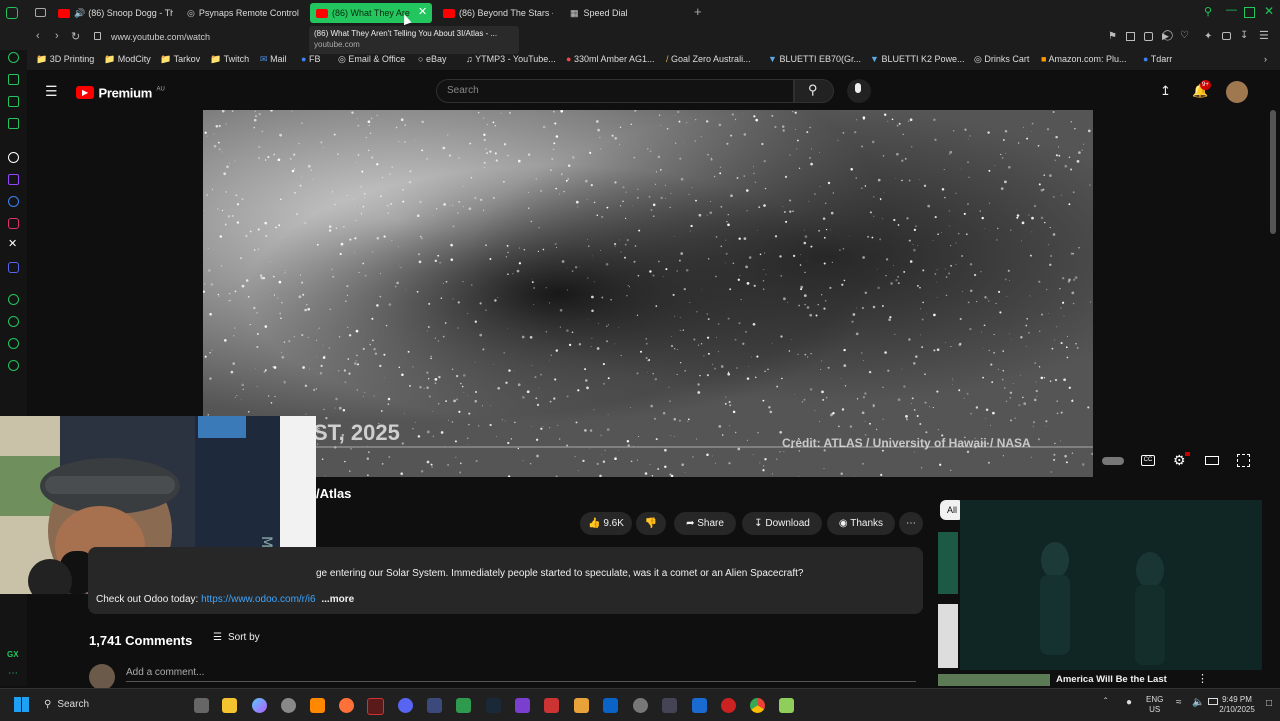 This screenshot has width=1280, height=721. Describe the element at coordinates (371, 13) in the screenshot. I see `tab-what-they-arent: (86) What They Are` at that location.